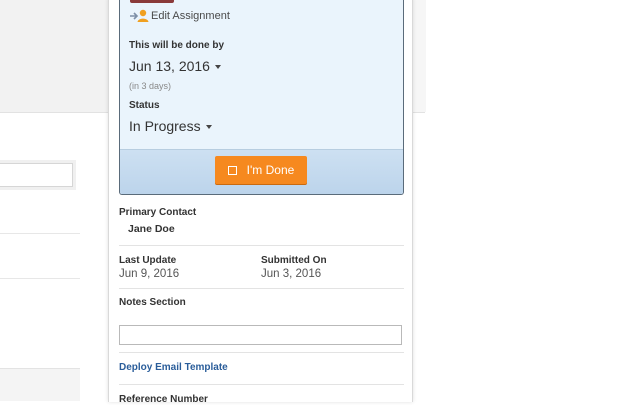 The image size is (640, 405). Describe the element at coordinates (294, 260) in the screenshot. I see `submitted-on-label: Submitted On` at that location.